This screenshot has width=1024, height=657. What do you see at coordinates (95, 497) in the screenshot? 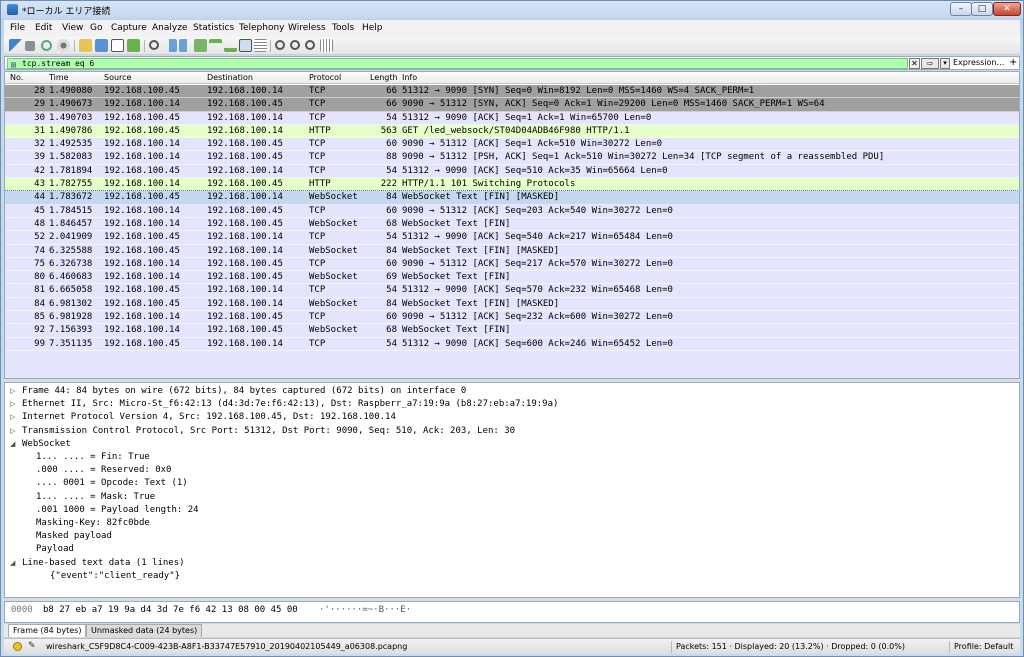
I see `detail-tree-item: 1... .... = Mask: True` at bounding box center [95, 497].